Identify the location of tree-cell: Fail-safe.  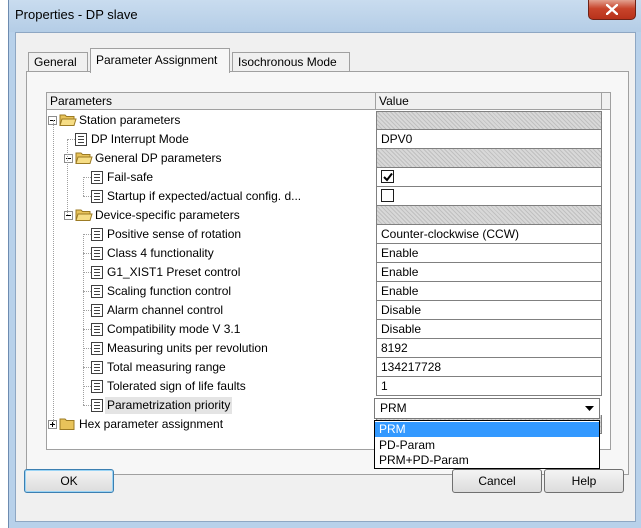
(211, 177).